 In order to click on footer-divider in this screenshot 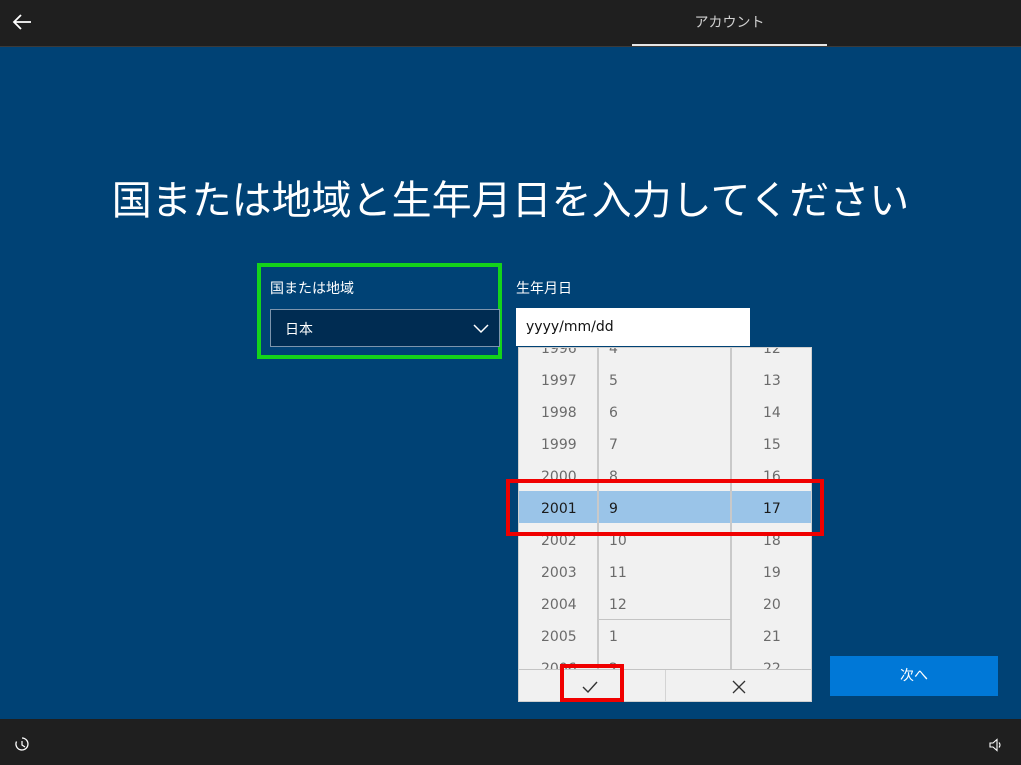, I will do `click(665, 685)`.